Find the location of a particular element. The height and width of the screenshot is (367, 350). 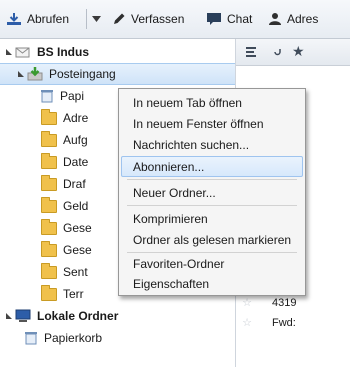

message-subject: 4319 is located at coordinates (284, 302).